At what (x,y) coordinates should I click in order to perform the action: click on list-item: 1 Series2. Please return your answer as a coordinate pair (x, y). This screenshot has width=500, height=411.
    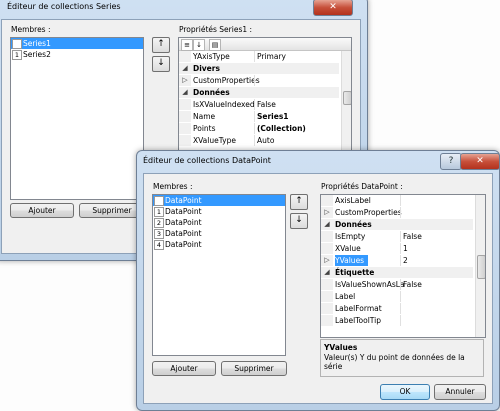
    Looking at the image, I should click on (77, 54).